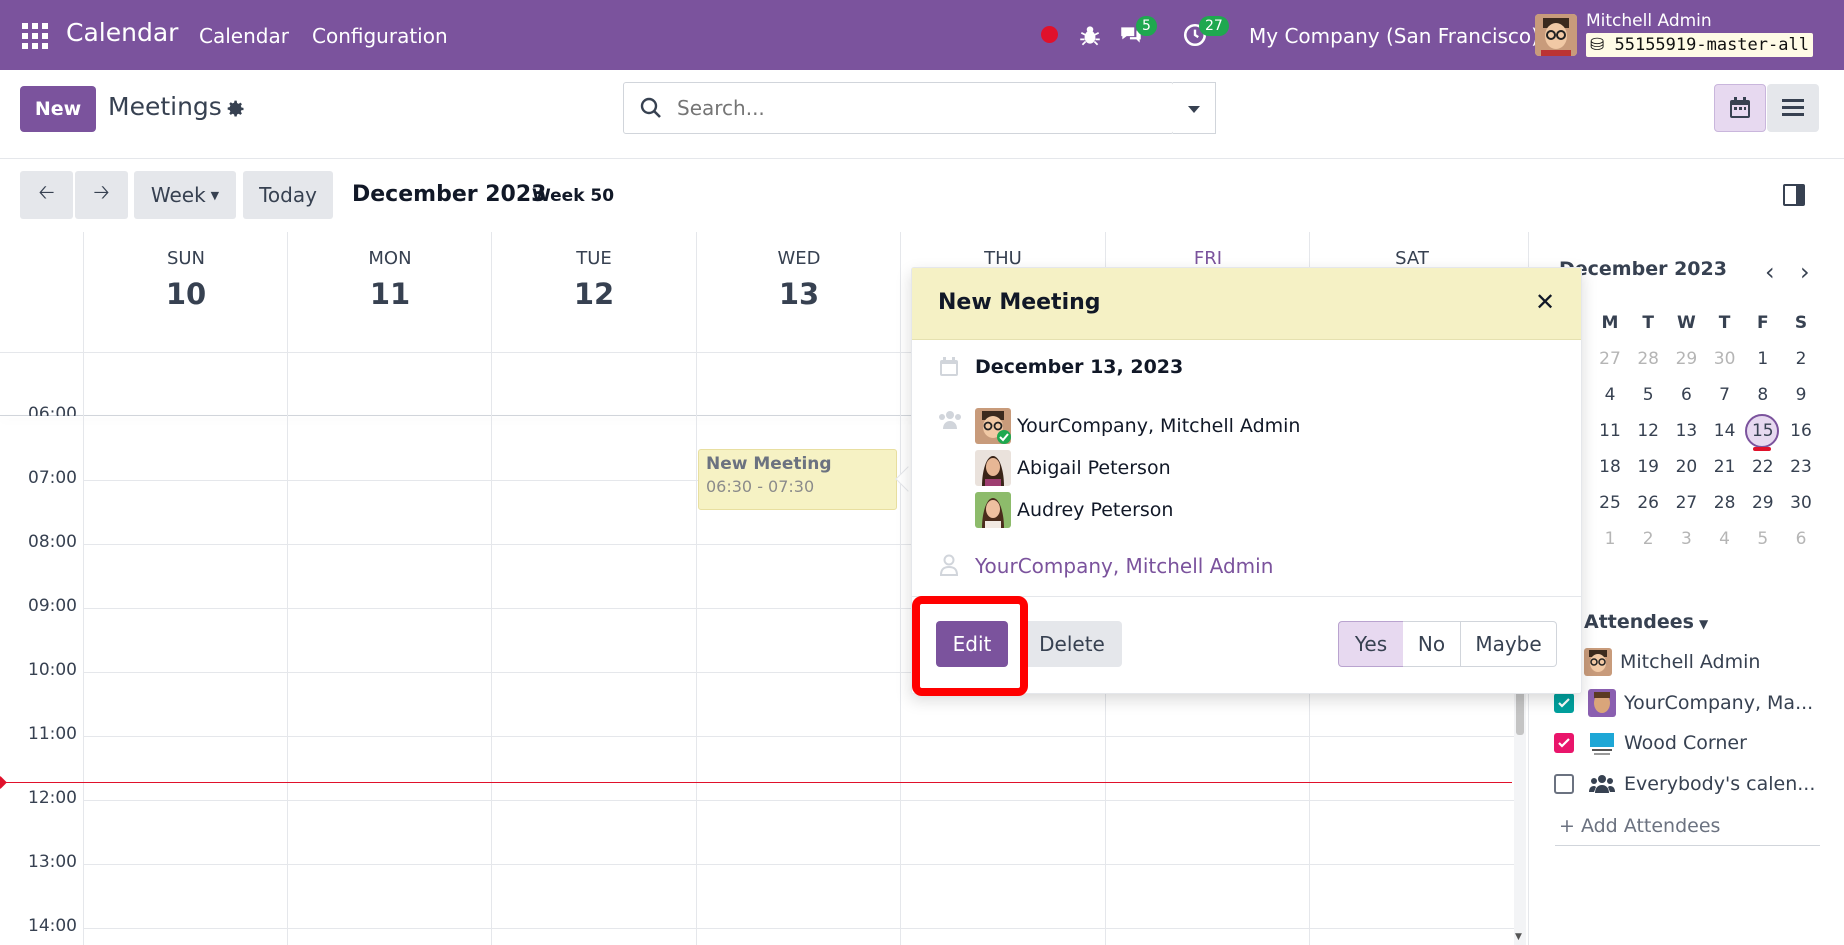 The height and width of the screenshot is (945, 1844). Describe the element at coordinates (1194, 108) in the screenshot. I see `search-options-toggle` at that location.